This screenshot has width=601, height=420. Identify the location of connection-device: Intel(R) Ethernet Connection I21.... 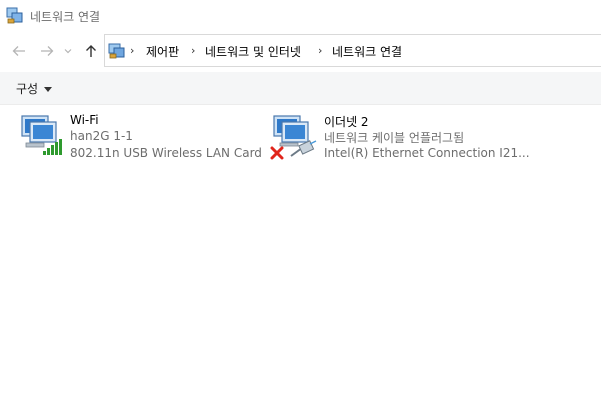
(427, 153).